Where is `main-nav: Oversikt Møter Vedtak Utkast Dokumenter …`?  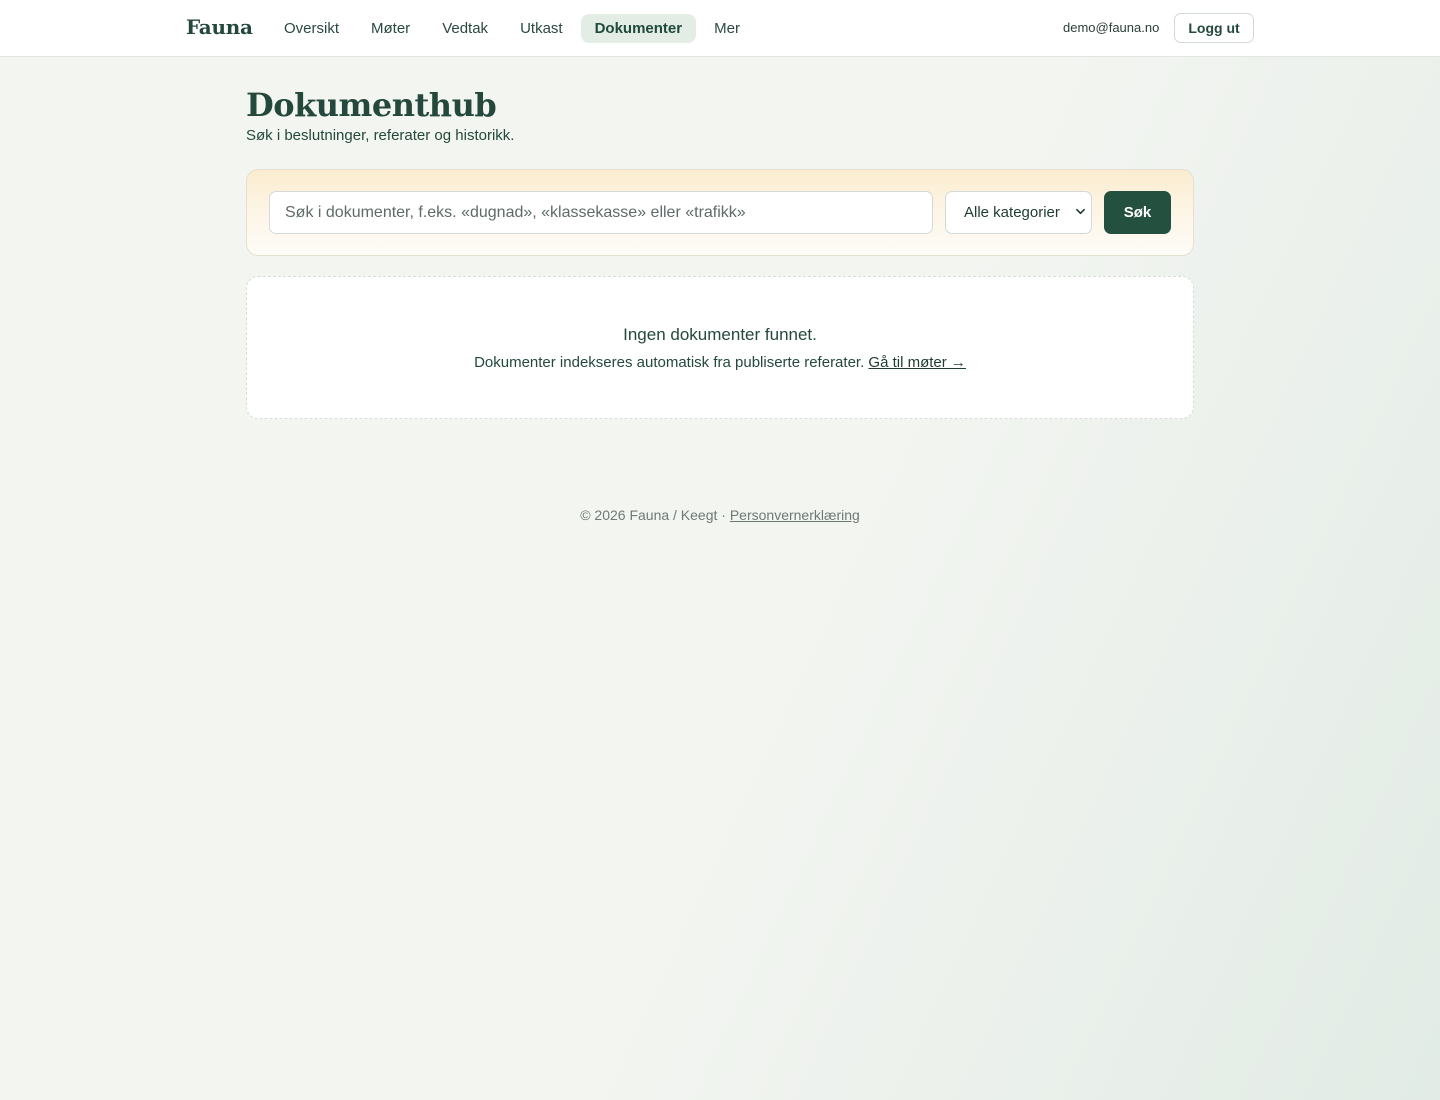
main-nav: Oversikt Møter Vedtak Utkast Dokumenter … is located at coordinates (512, 28).